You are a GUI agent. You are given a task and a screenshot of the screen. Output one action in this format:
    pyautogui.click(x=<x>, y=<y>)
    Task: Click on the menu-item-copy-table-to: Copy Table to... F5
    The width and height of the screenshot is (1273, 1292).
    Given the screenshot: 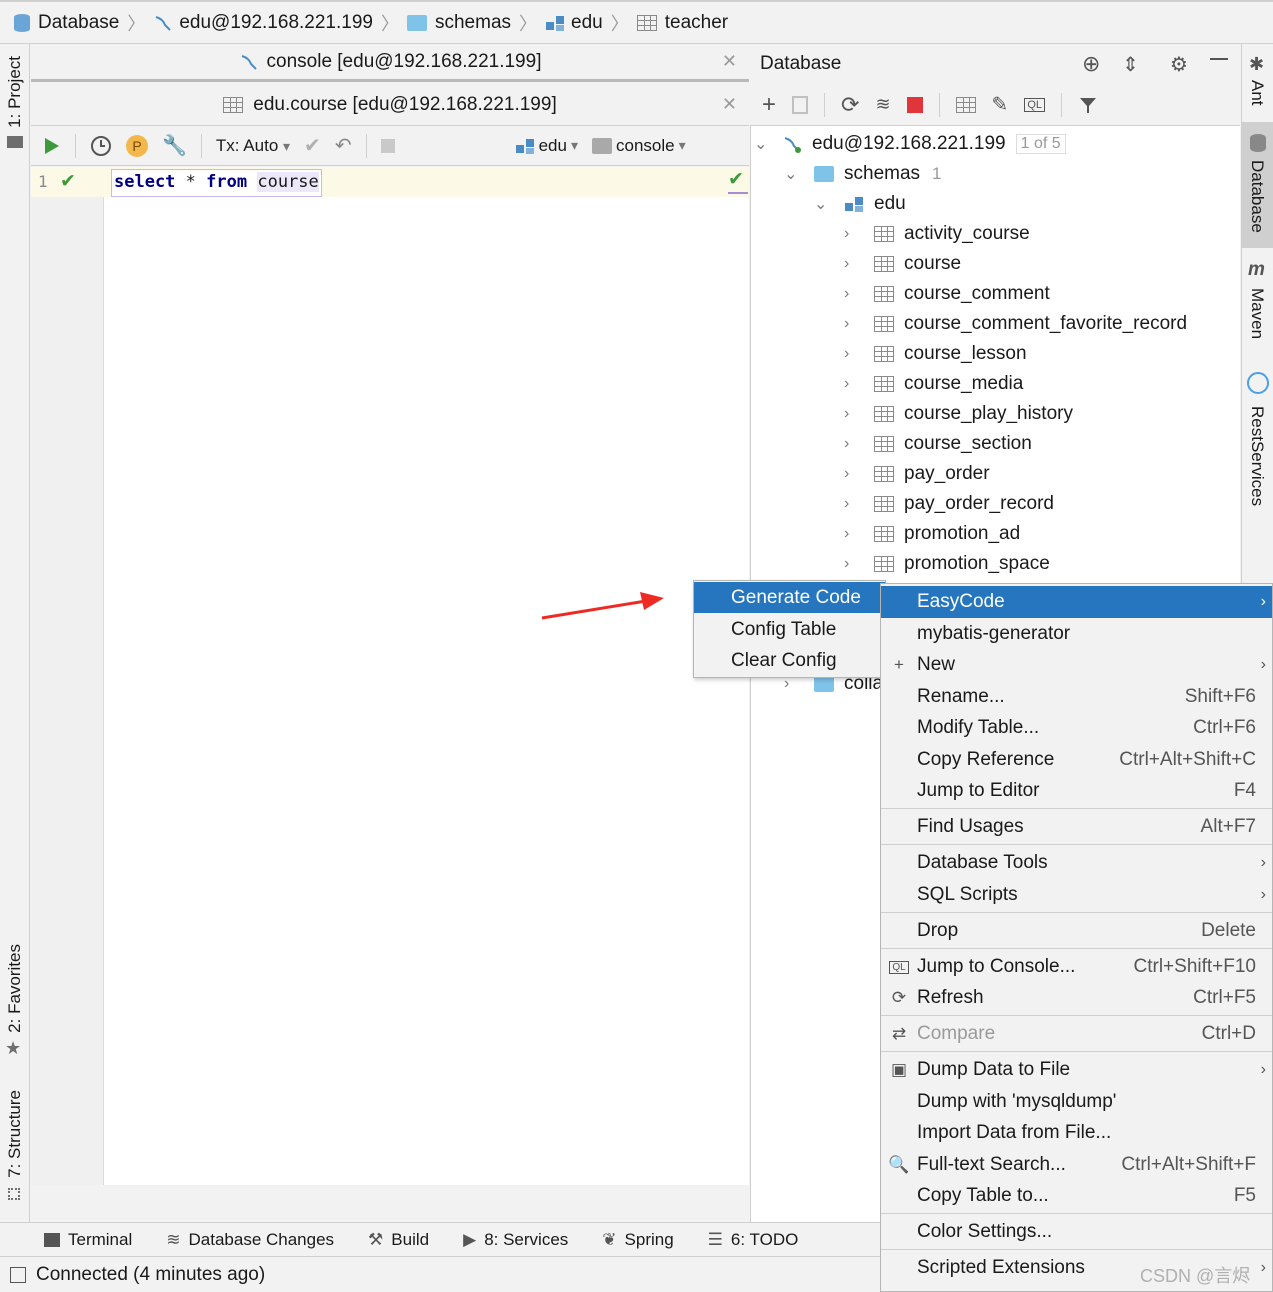 What is the action you would take?
    pyautogui.click(x=1076, y=1196)
    